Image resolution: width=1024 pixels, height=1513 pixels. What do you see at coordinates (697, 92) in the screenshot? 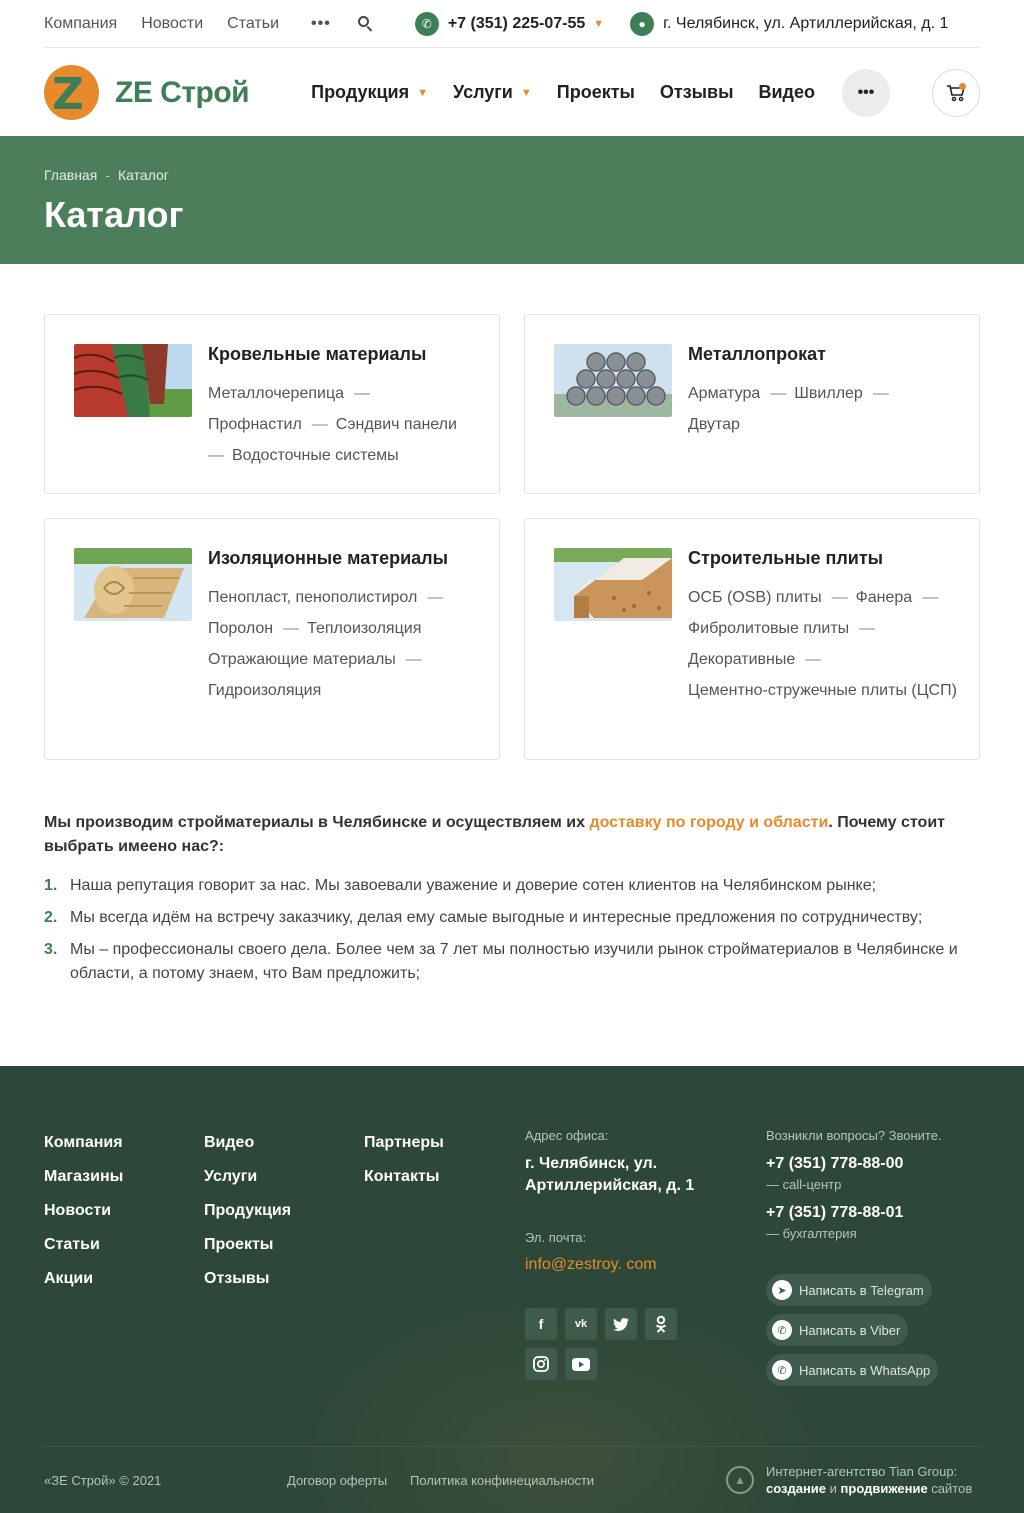
I see `nav-item-reviews: Отзывы` at bounding box center [697, 92].